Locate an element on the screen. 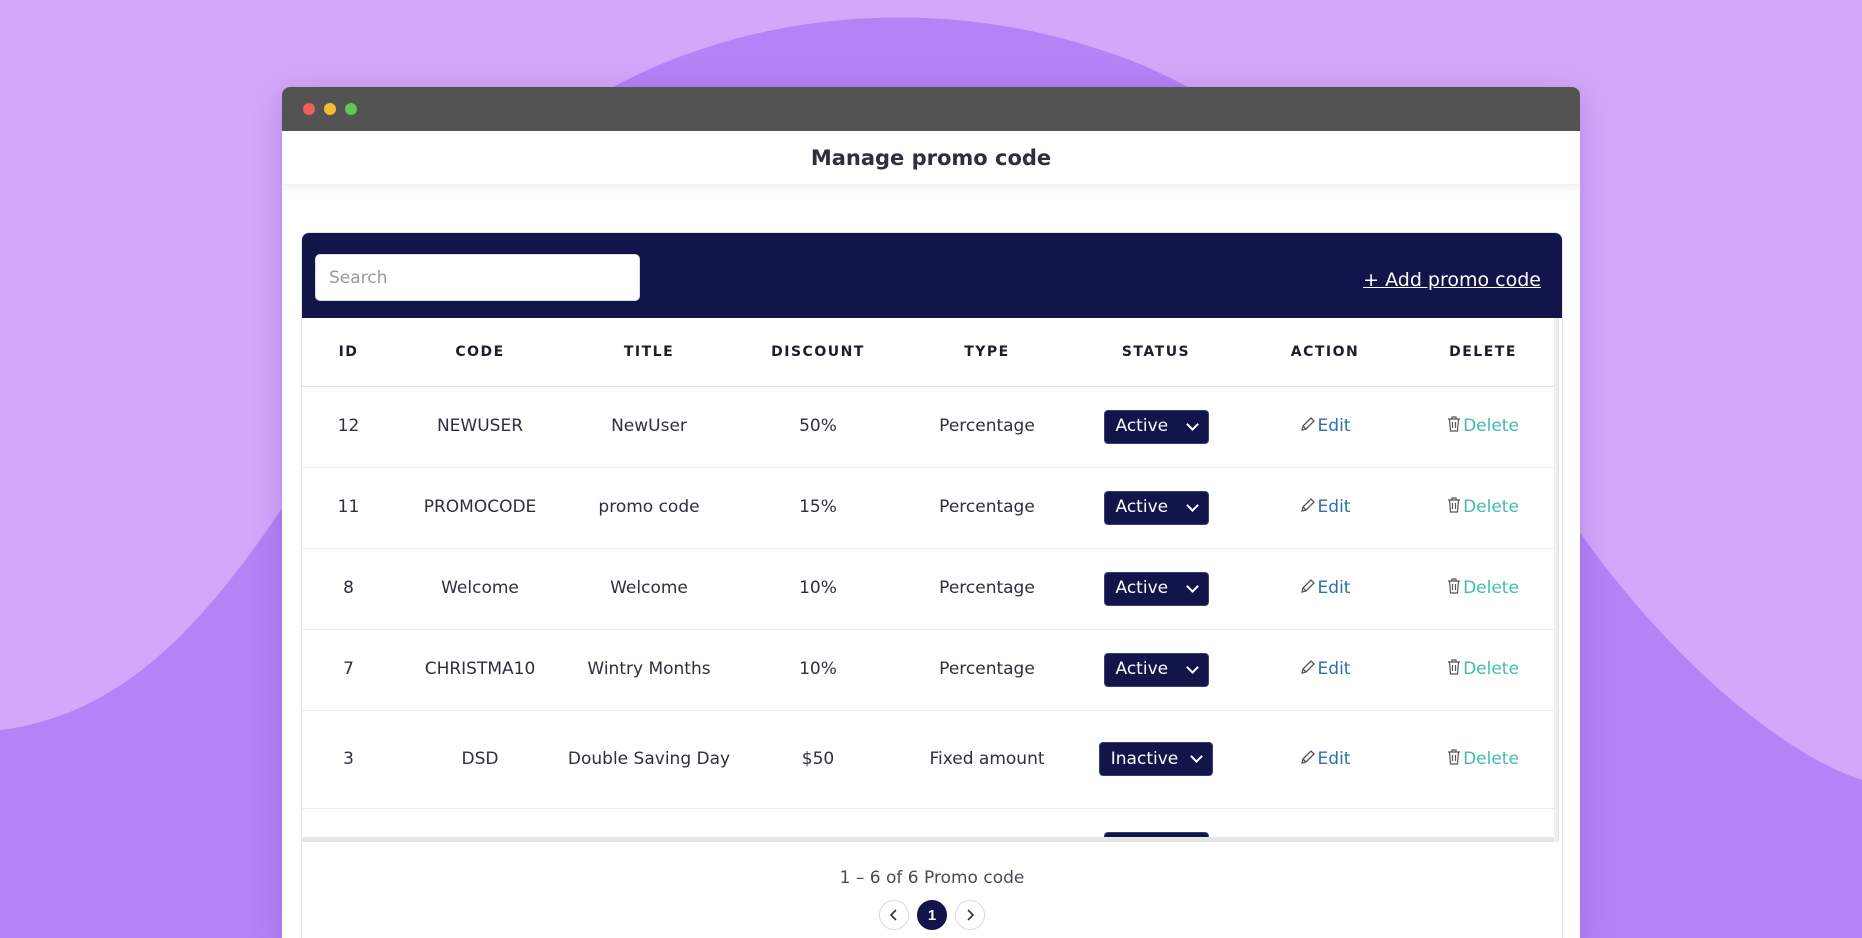 This screenshot has height=938, width=1862. status-select: Inactive is located at coordinates (1156, 759).